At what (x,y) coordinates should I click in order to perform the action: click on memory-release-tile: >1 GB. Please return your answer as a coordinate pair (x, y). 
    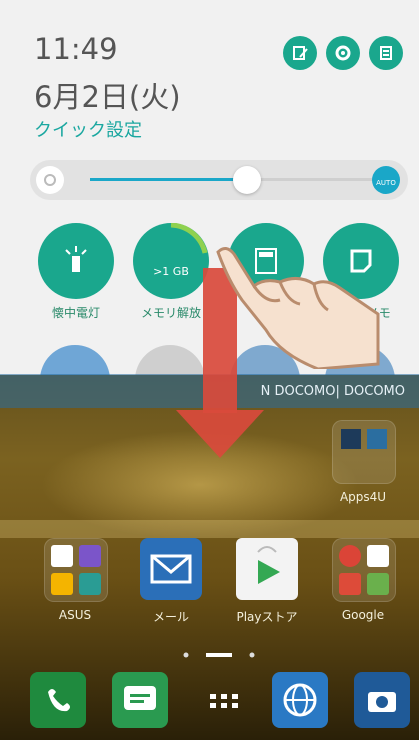
    Looking at the image, I should click on (171, 261).